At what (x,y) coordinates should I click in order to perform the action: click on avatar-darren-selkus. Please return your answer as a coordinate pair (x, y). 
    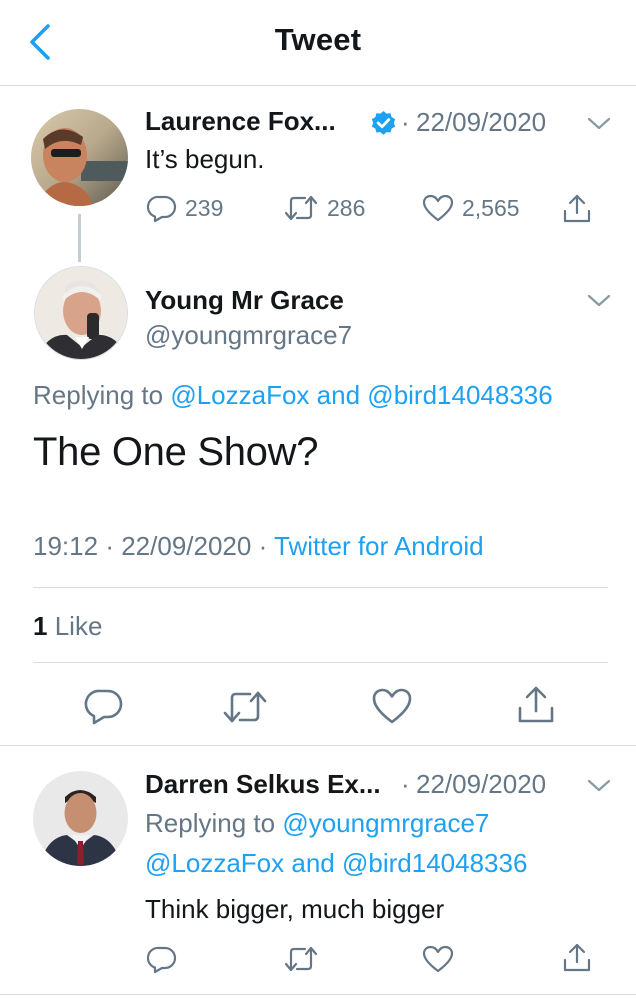
    Looking at the image, I should click on (80, 818).